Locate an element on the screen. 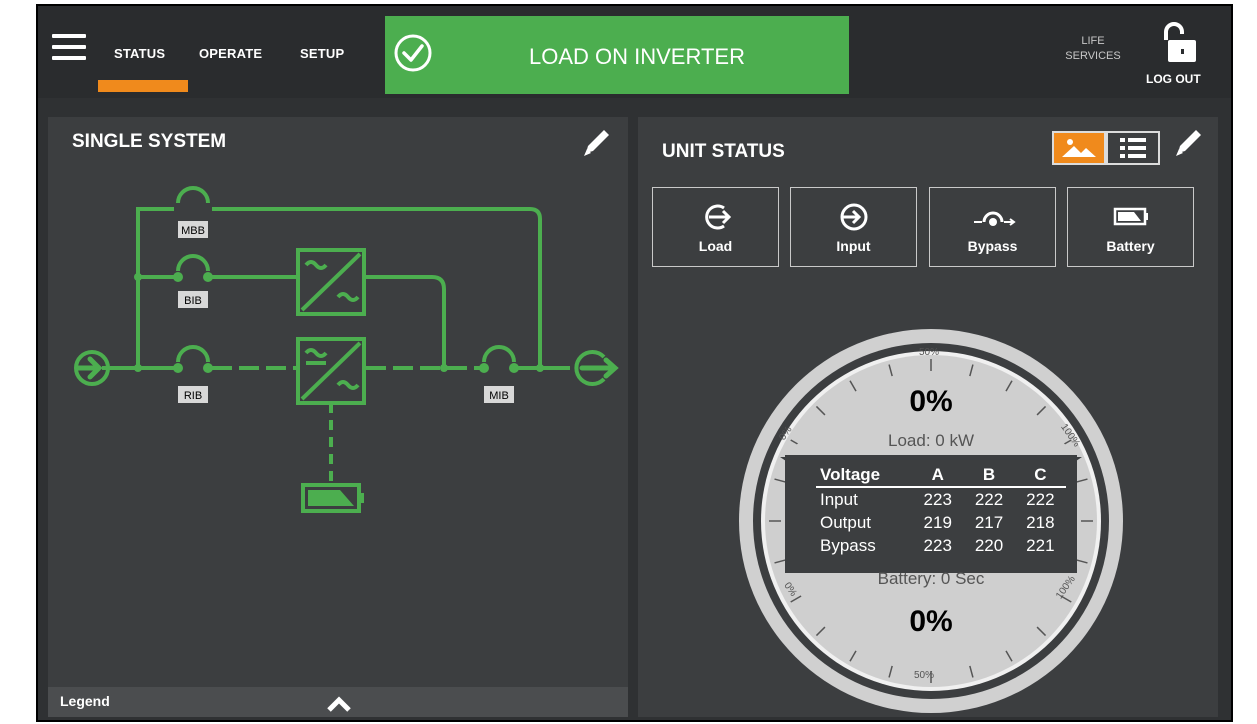  breaker-label-mib: MIB is located at coordinates (499, 396).